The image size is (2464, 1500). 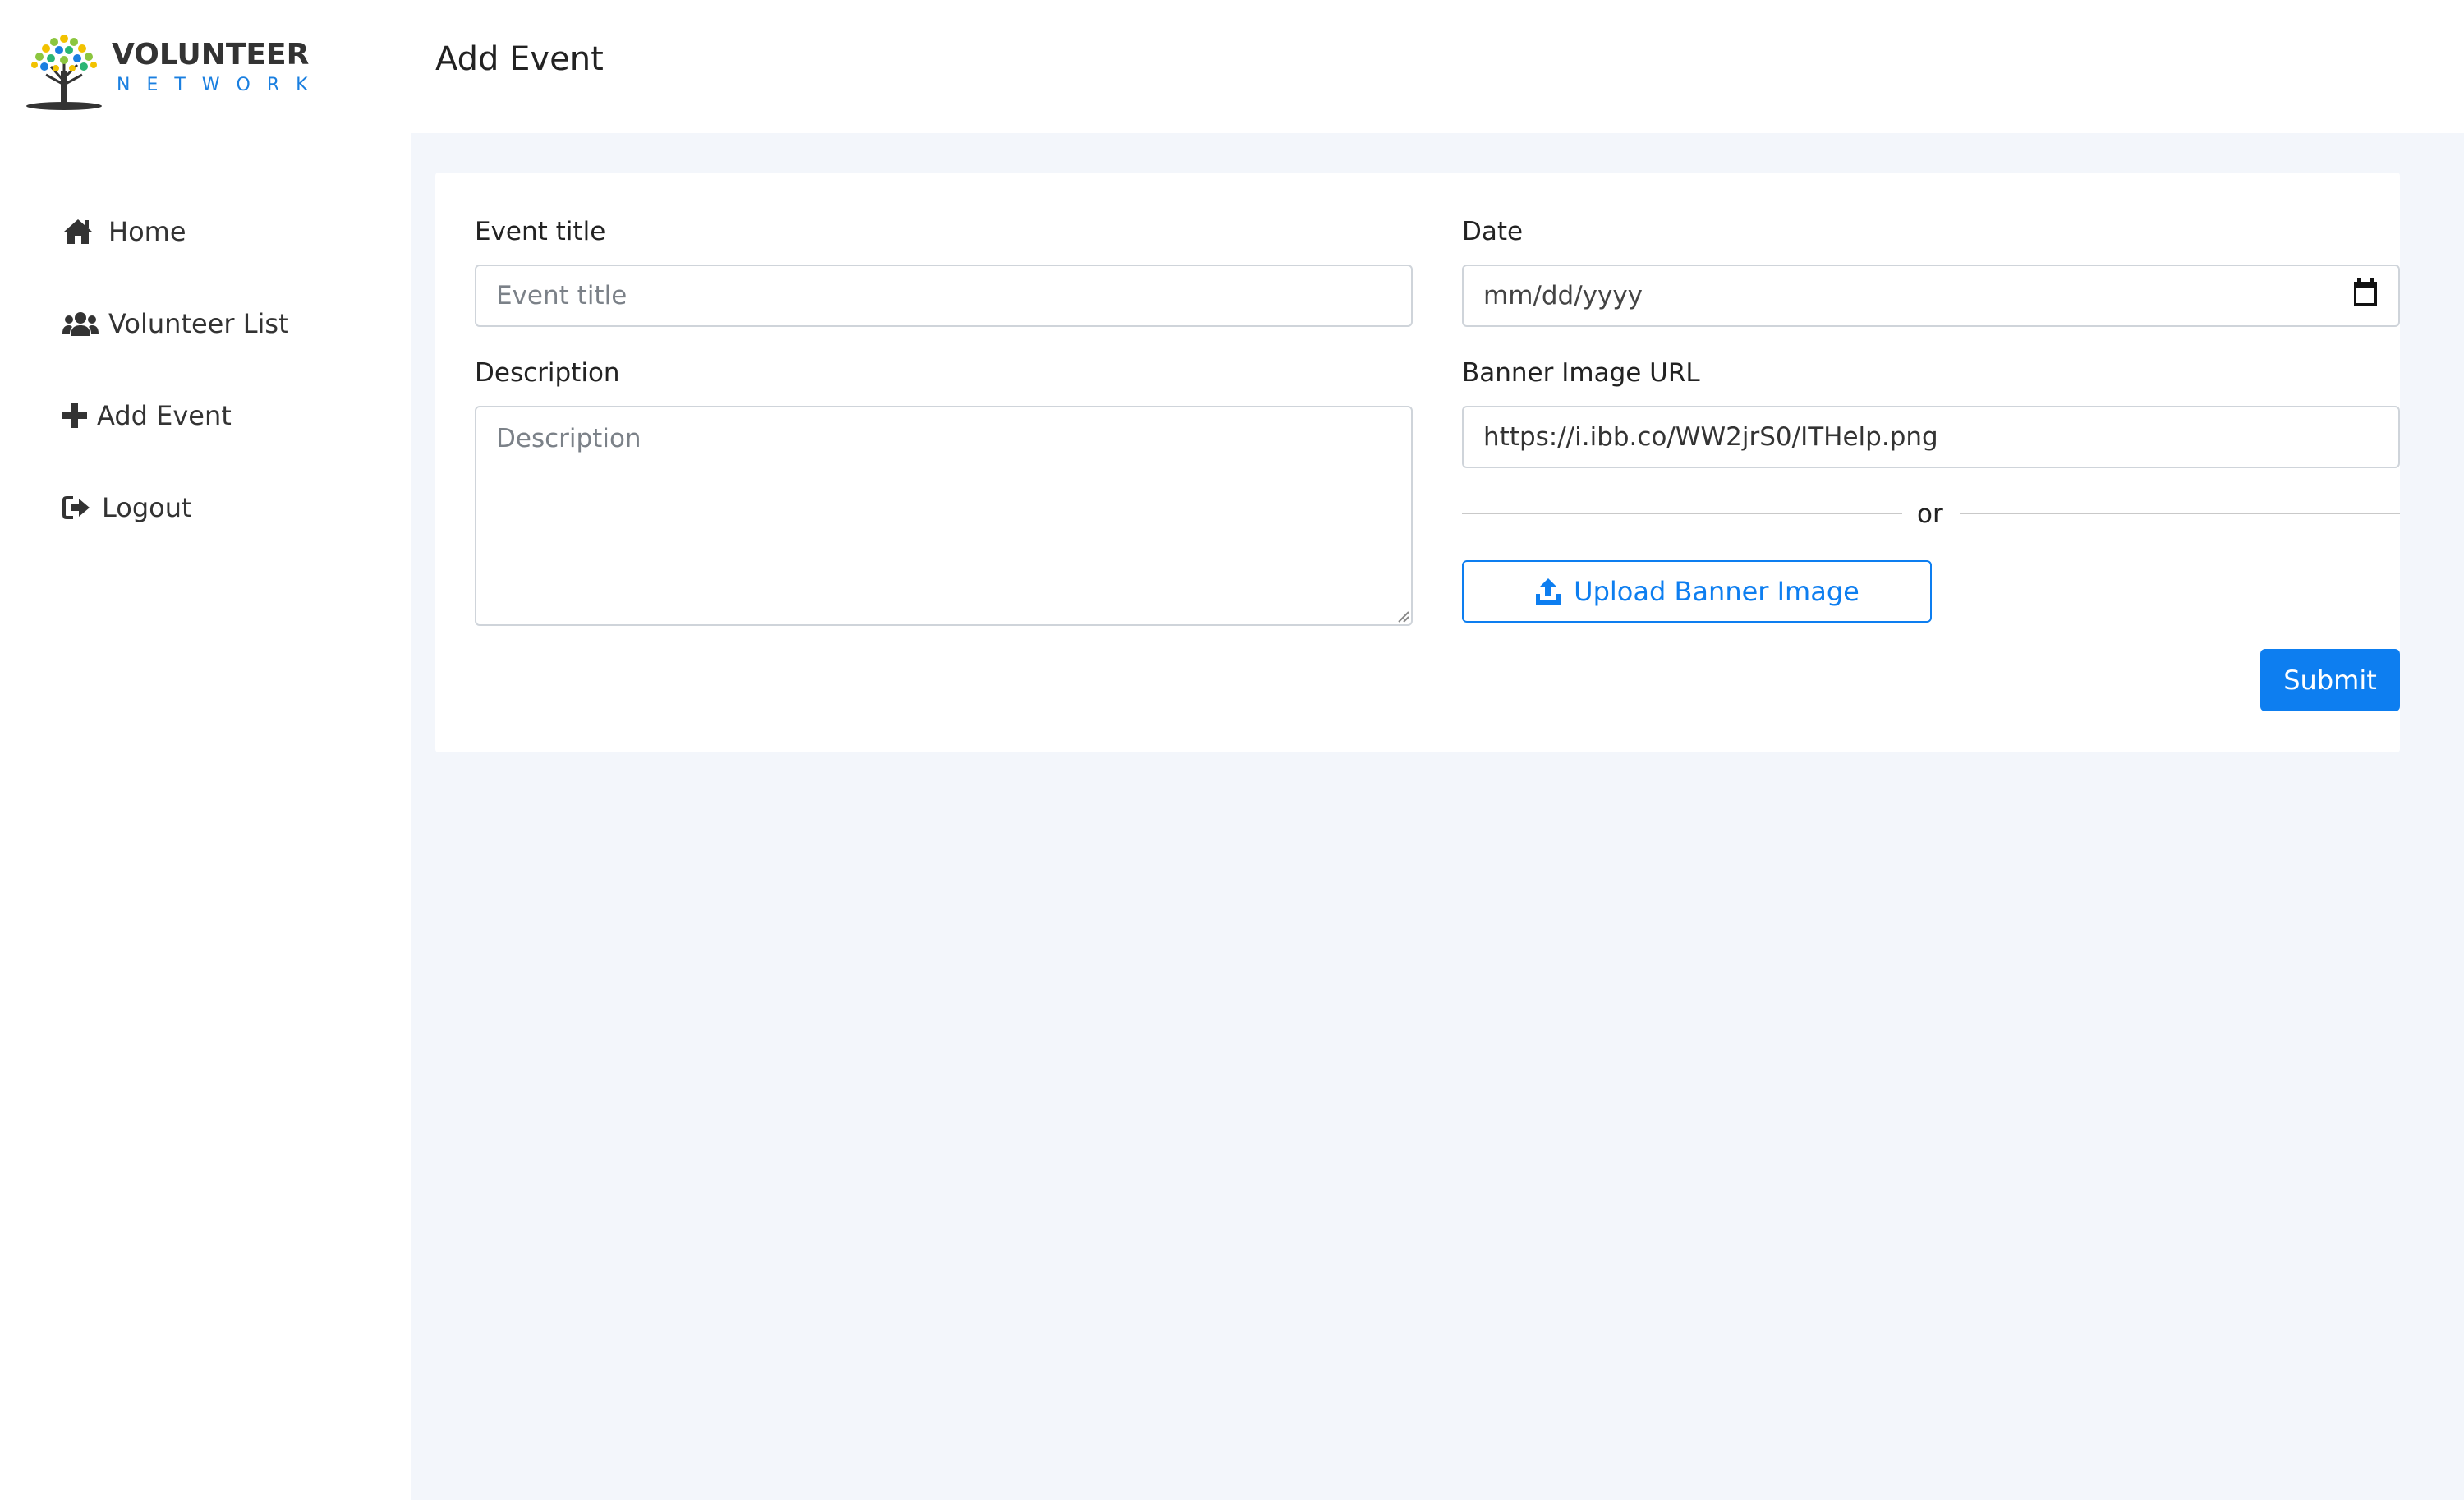 I want to click on sidebar-item-home: Home, so click(x=124, y=232).